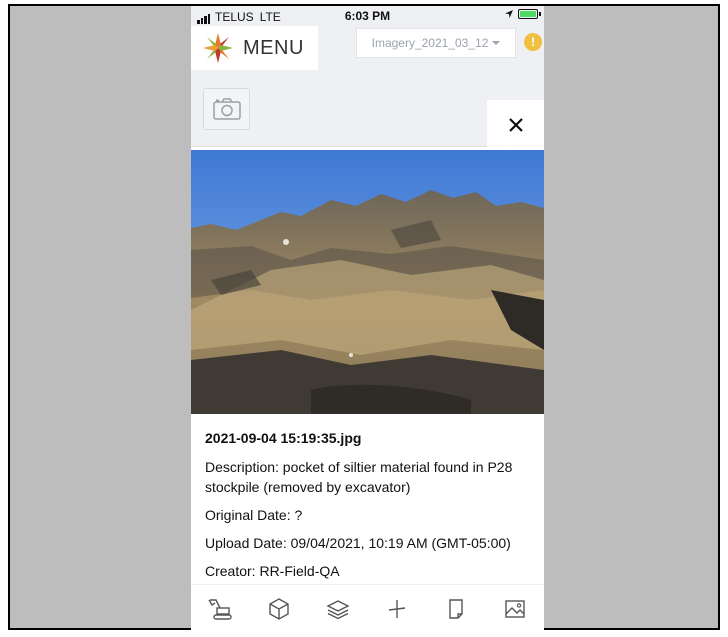 The width and height of the screenshot is (728, 637). I want to click on imagery-selector: Imagery_2021_03_12, so click(436, 43).